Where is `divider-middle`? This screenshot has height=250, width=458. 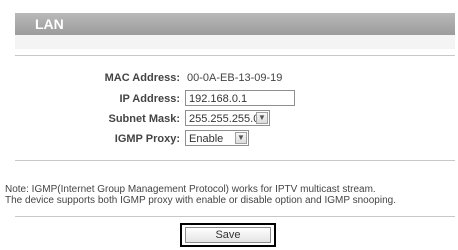
divider-middle is located at coordinates (235, 160).